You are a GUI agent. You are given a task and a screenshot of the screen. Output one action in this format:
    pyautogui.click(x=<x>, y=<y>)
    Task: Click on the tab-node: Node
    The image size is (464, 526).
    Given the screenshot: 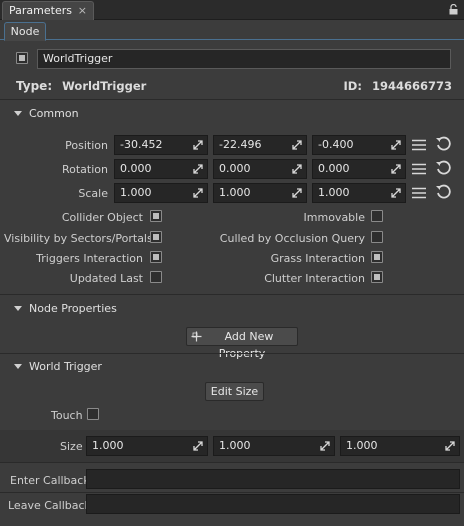 What is the action you would take?
    pyautogui.click(x=25, y=31)
    